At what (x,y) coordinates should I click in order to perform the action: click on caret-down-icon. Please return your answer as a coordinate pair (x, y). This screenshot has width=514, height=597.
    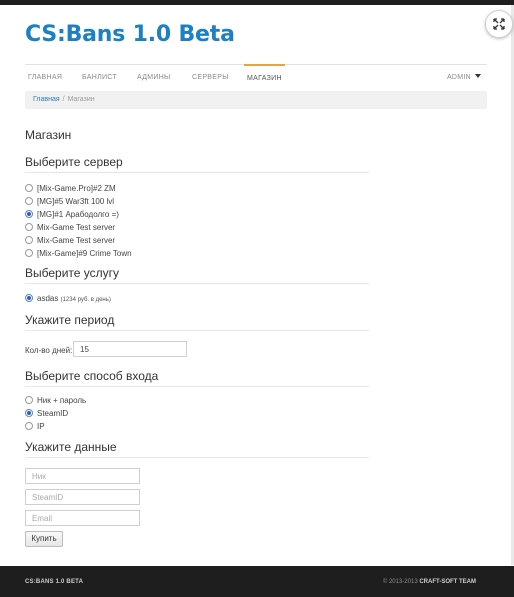
    Looking at the image, I should click on (478, 76).